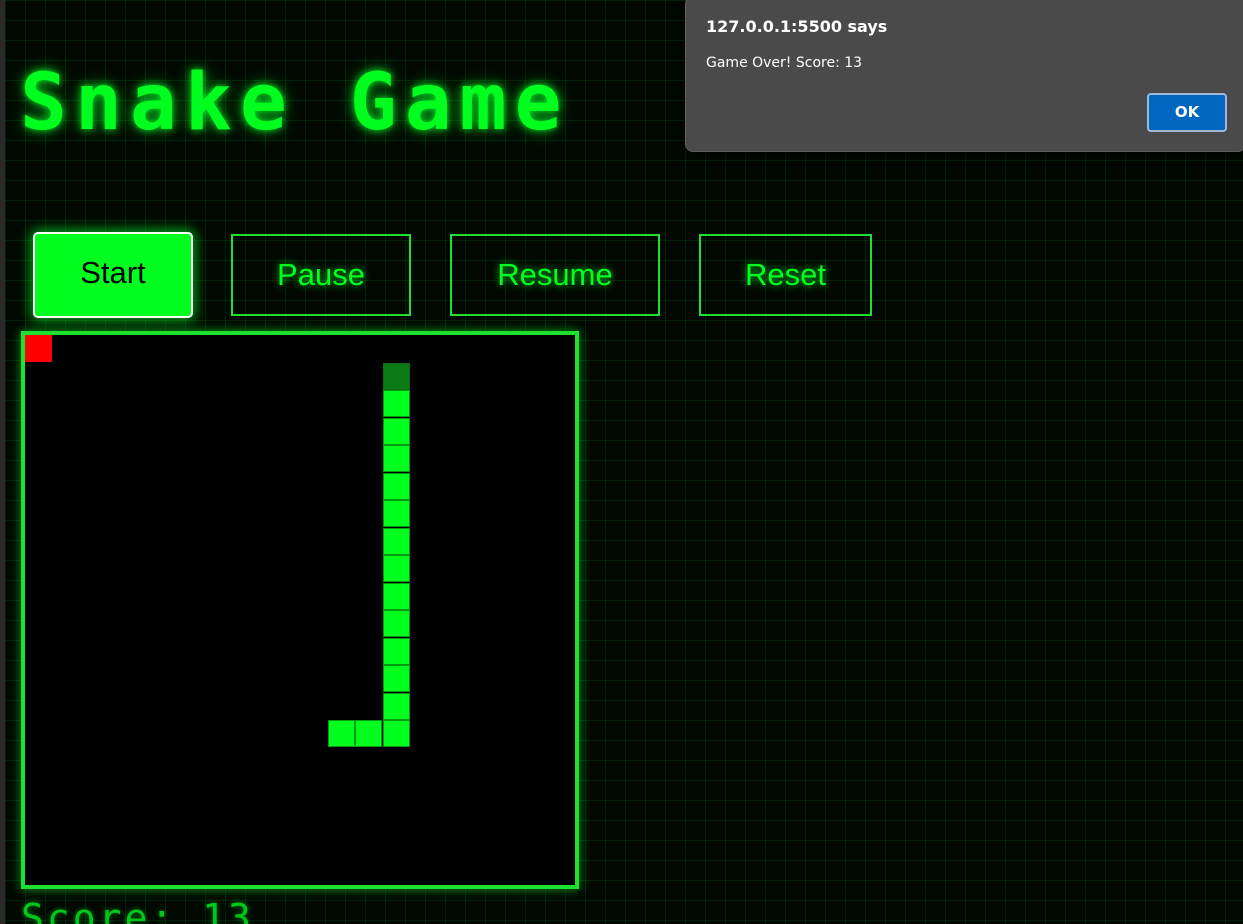  I want to click on resume-button: Resume, so click(555, 275).